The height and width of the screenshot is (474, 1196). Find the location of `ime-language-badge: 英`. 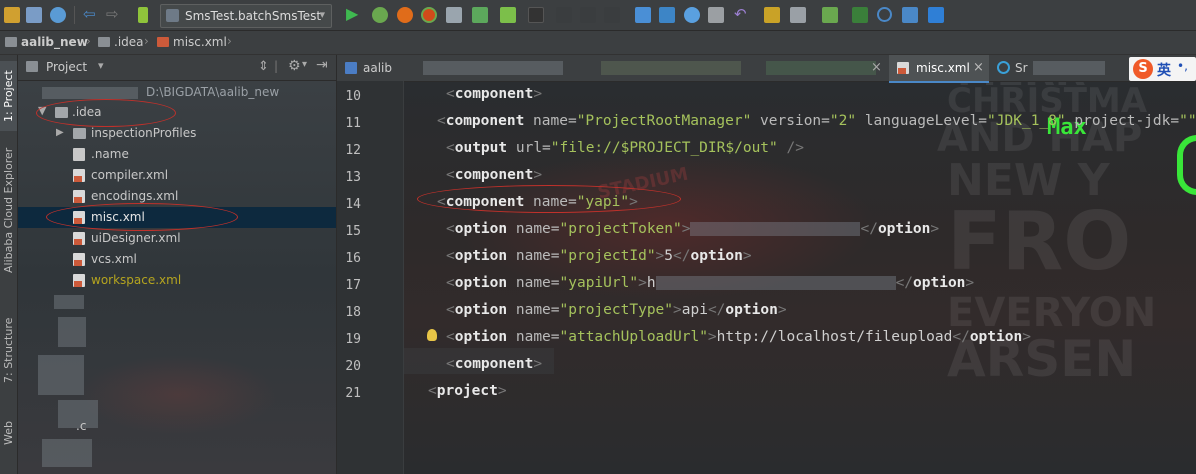

ime-language-badge: 英 is located at coordinates (1164, 70).